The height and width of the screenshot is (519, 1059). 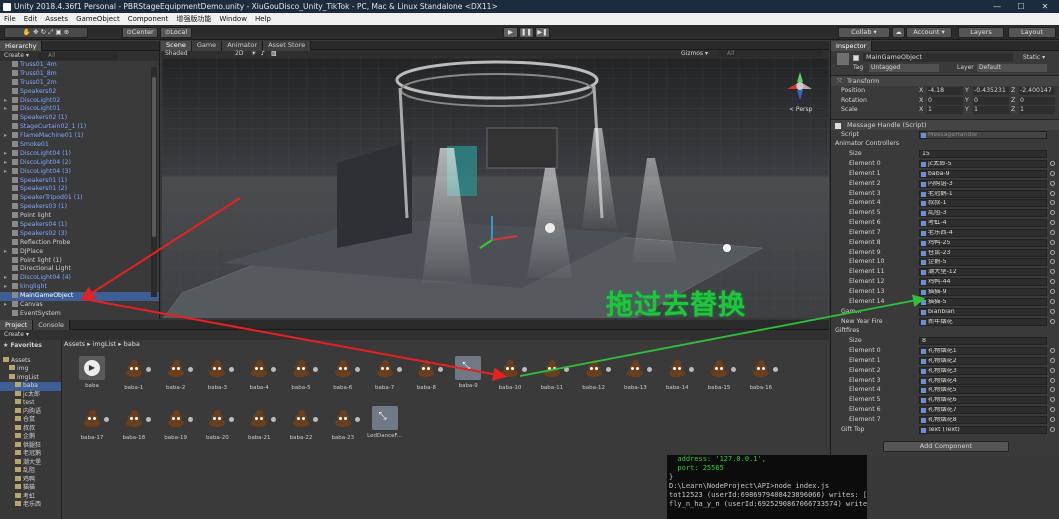 I want to click on hierarchy-item: Speakers02 (1), so click(x=79, y=118).